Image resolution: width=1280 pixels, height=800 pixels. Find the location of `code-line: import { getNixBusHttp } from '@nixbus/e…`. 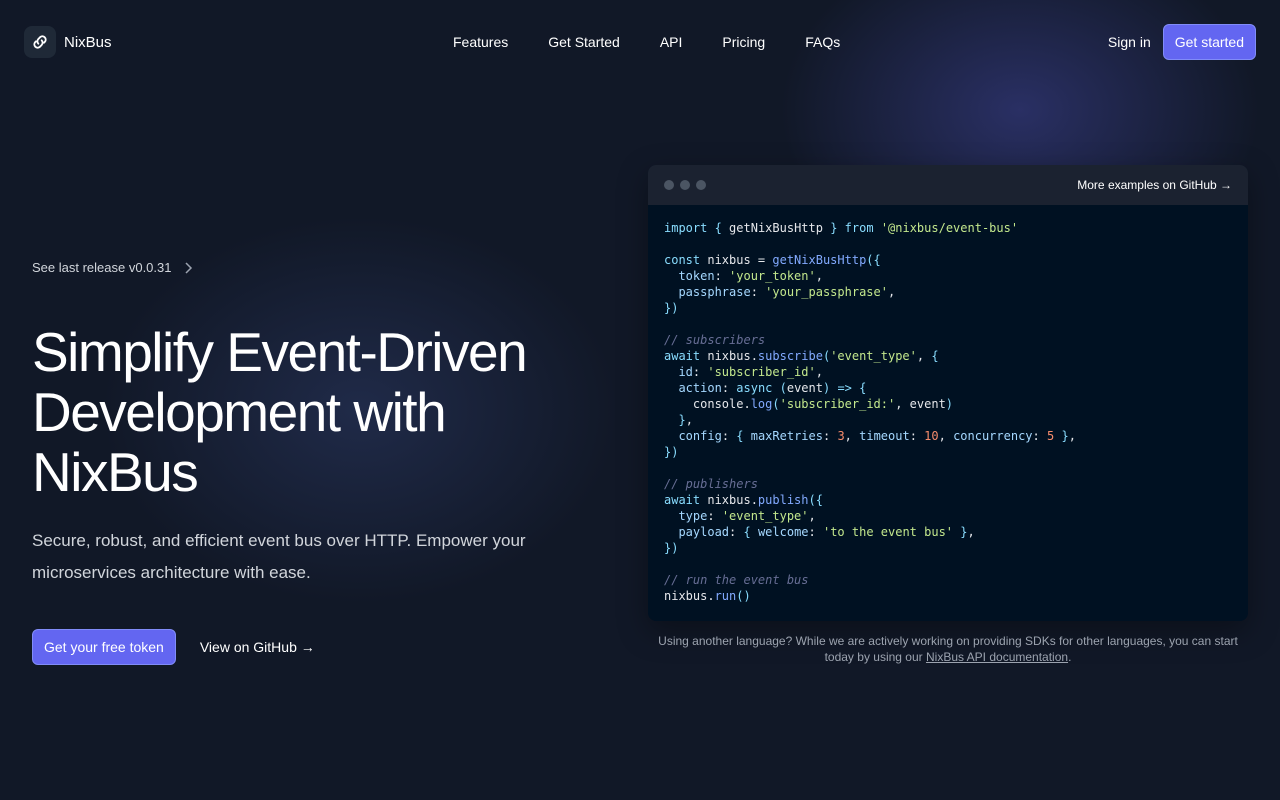

code-line: import { getNixBusHttp } from '@nixbus/e… is located at coordinates (841, 228).